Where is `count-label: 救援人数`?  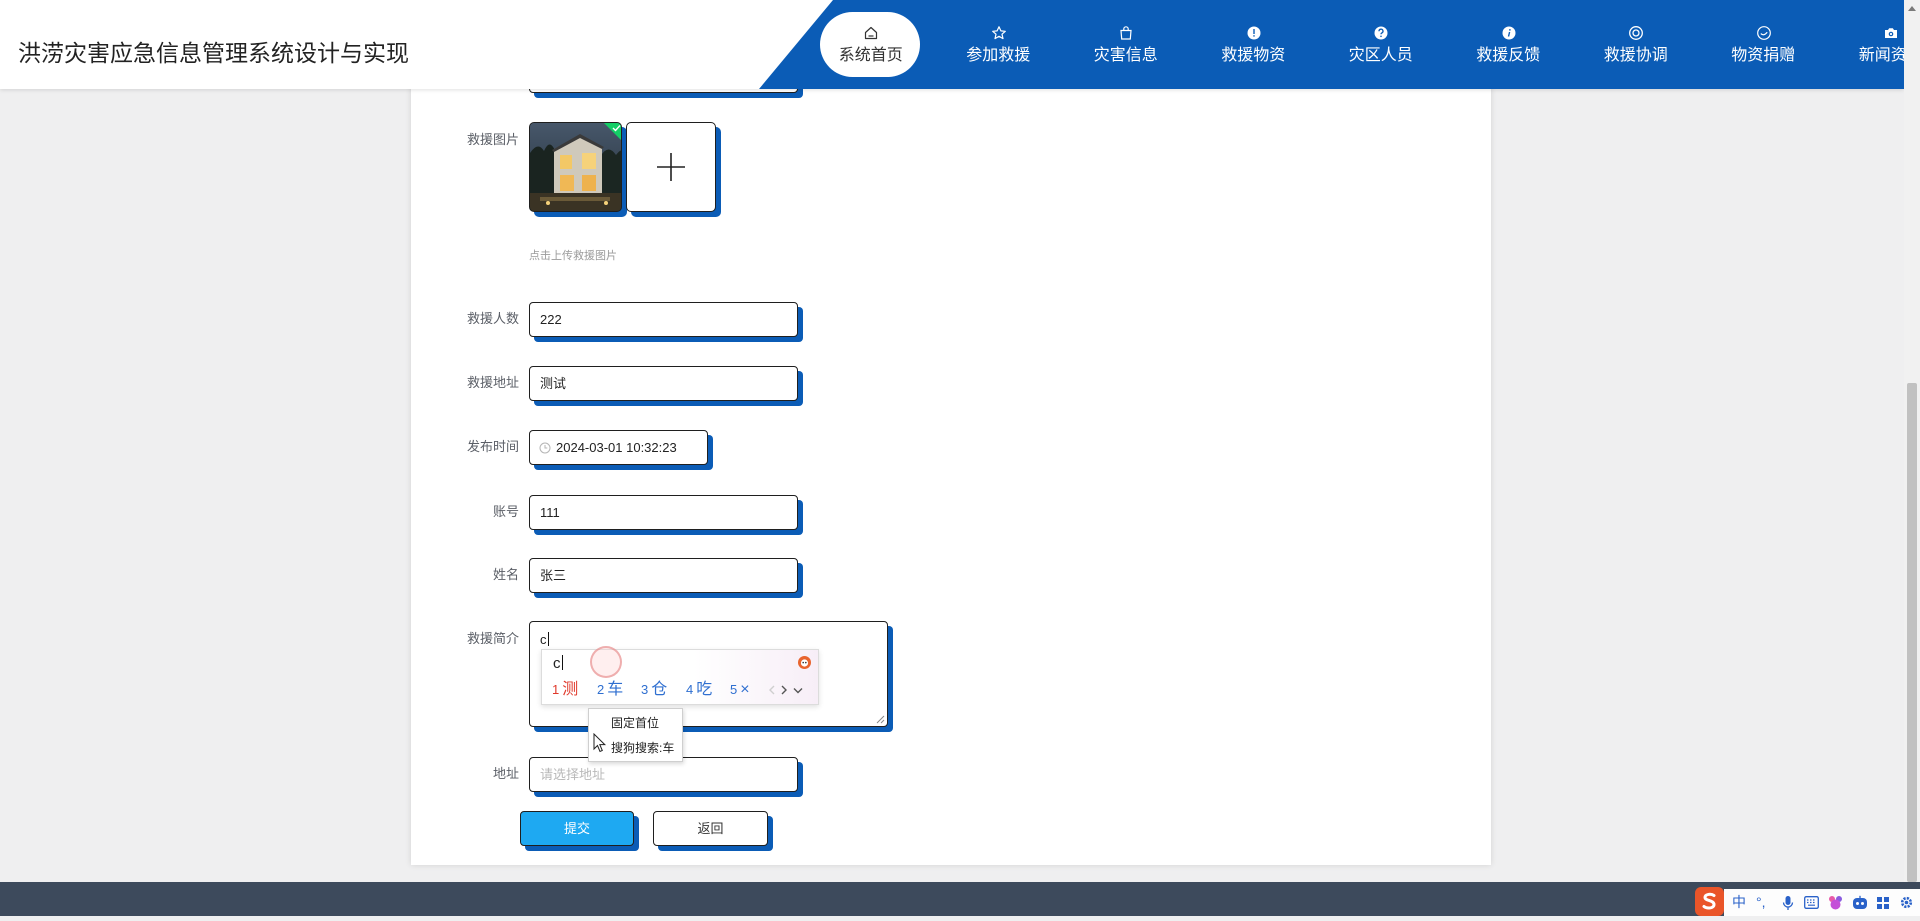
count-label: 救援人数 is located at coordinates (492, 318).